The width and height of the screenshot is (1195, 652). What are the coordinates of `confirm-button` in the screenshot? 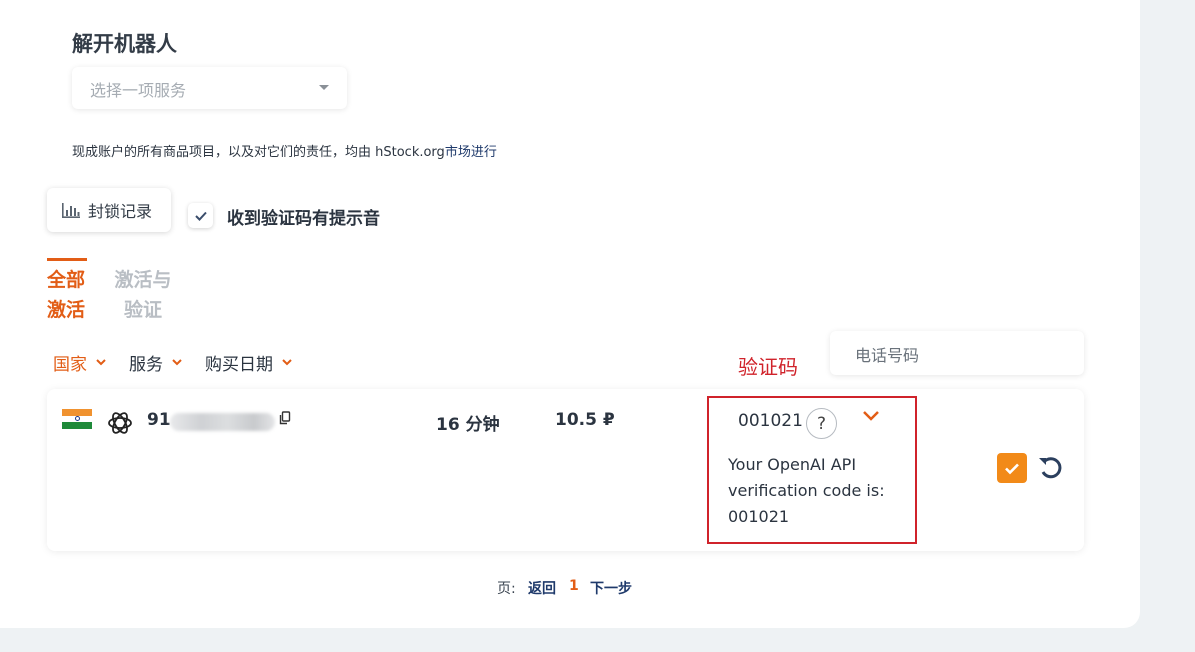 It's located at (1012, 468).